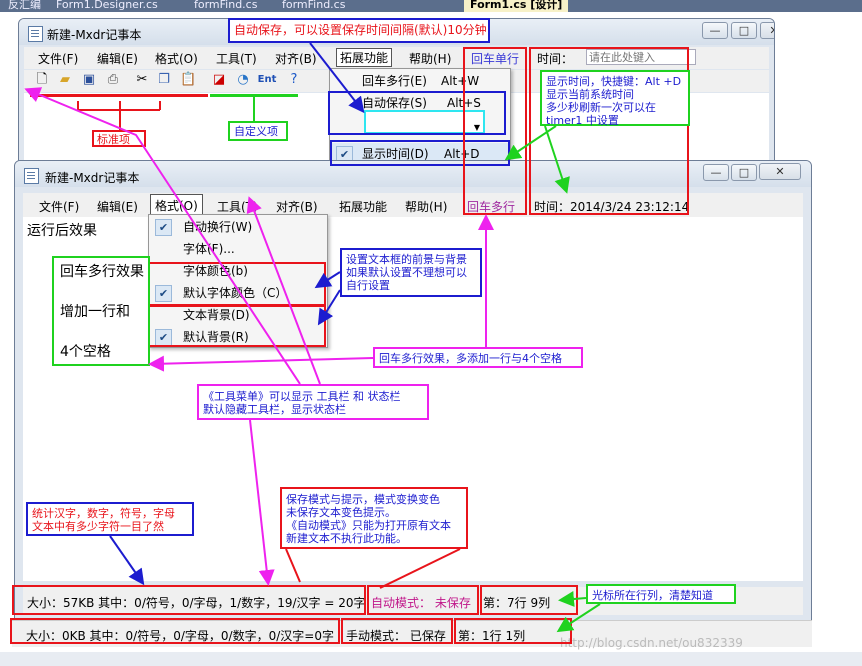  What do you see at coordinates (337, 78) in the screenshot?
I see `arrow-autosave` at bounding box center [337, 78].